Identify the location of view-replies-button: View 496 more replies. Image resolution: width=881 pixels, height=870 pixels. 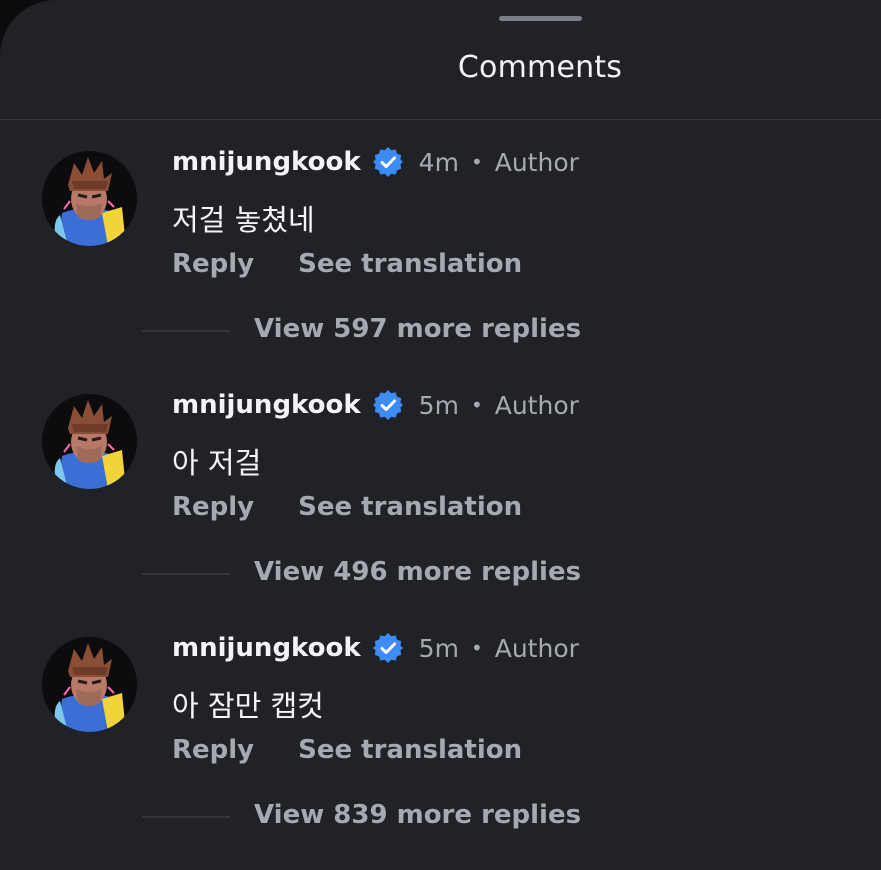
(417, 572).